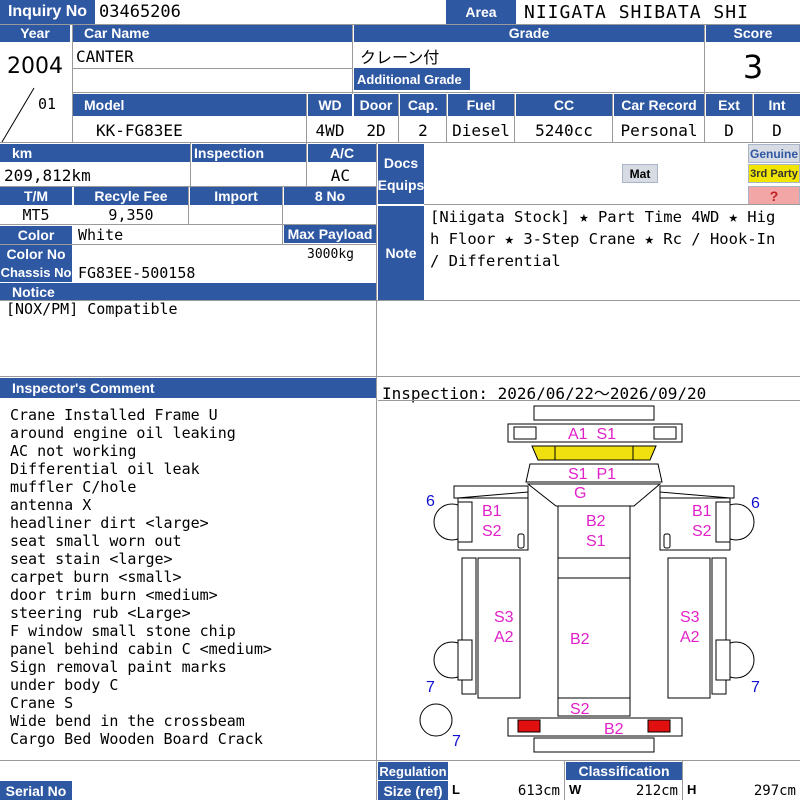 This screenshot has height=800, width=800. What do you see at coordinates (456, 789) in the screenshot?
I see `size-l-label: L` at bounding box center [456, 789].